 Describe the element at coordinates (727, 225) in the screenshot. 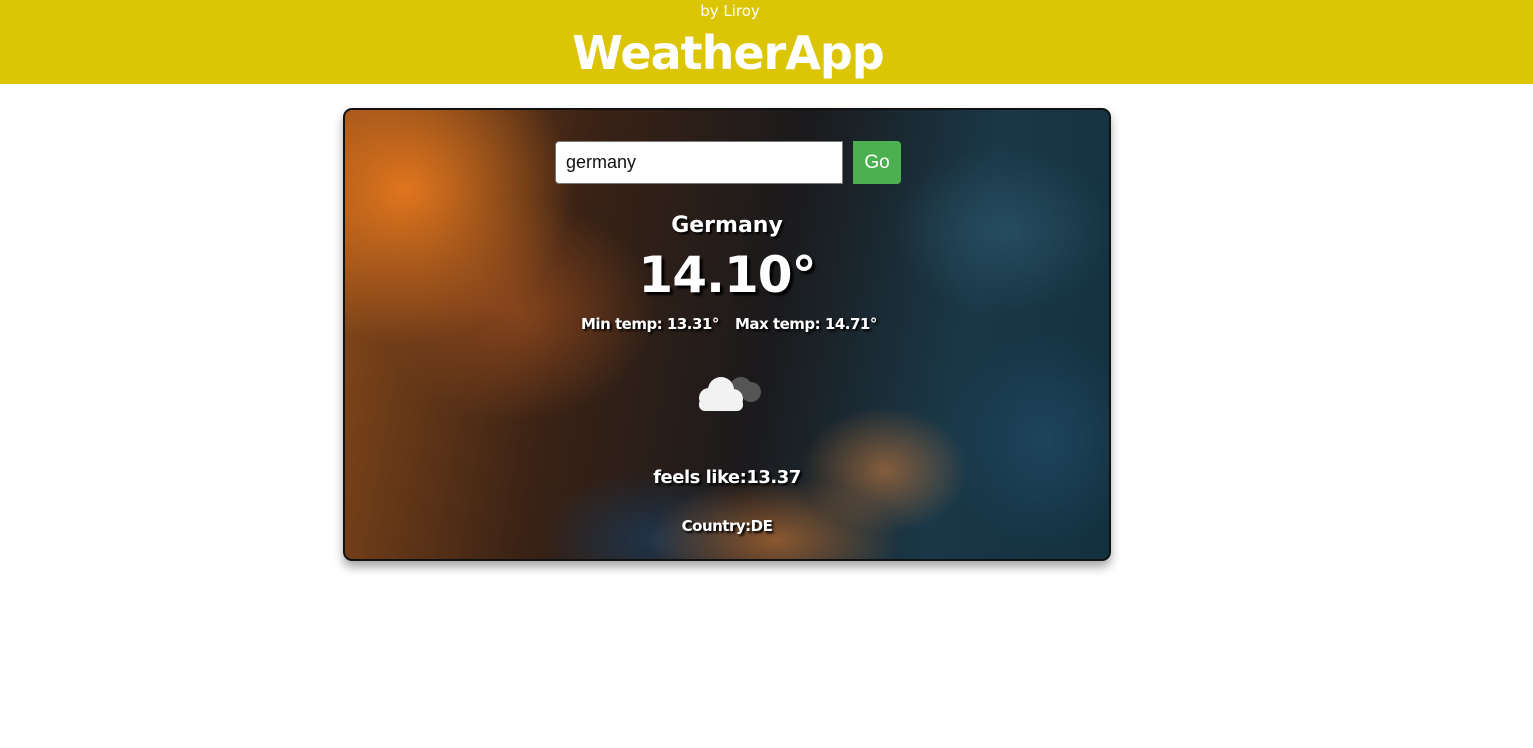

I see `city-name: Germany` at that location.